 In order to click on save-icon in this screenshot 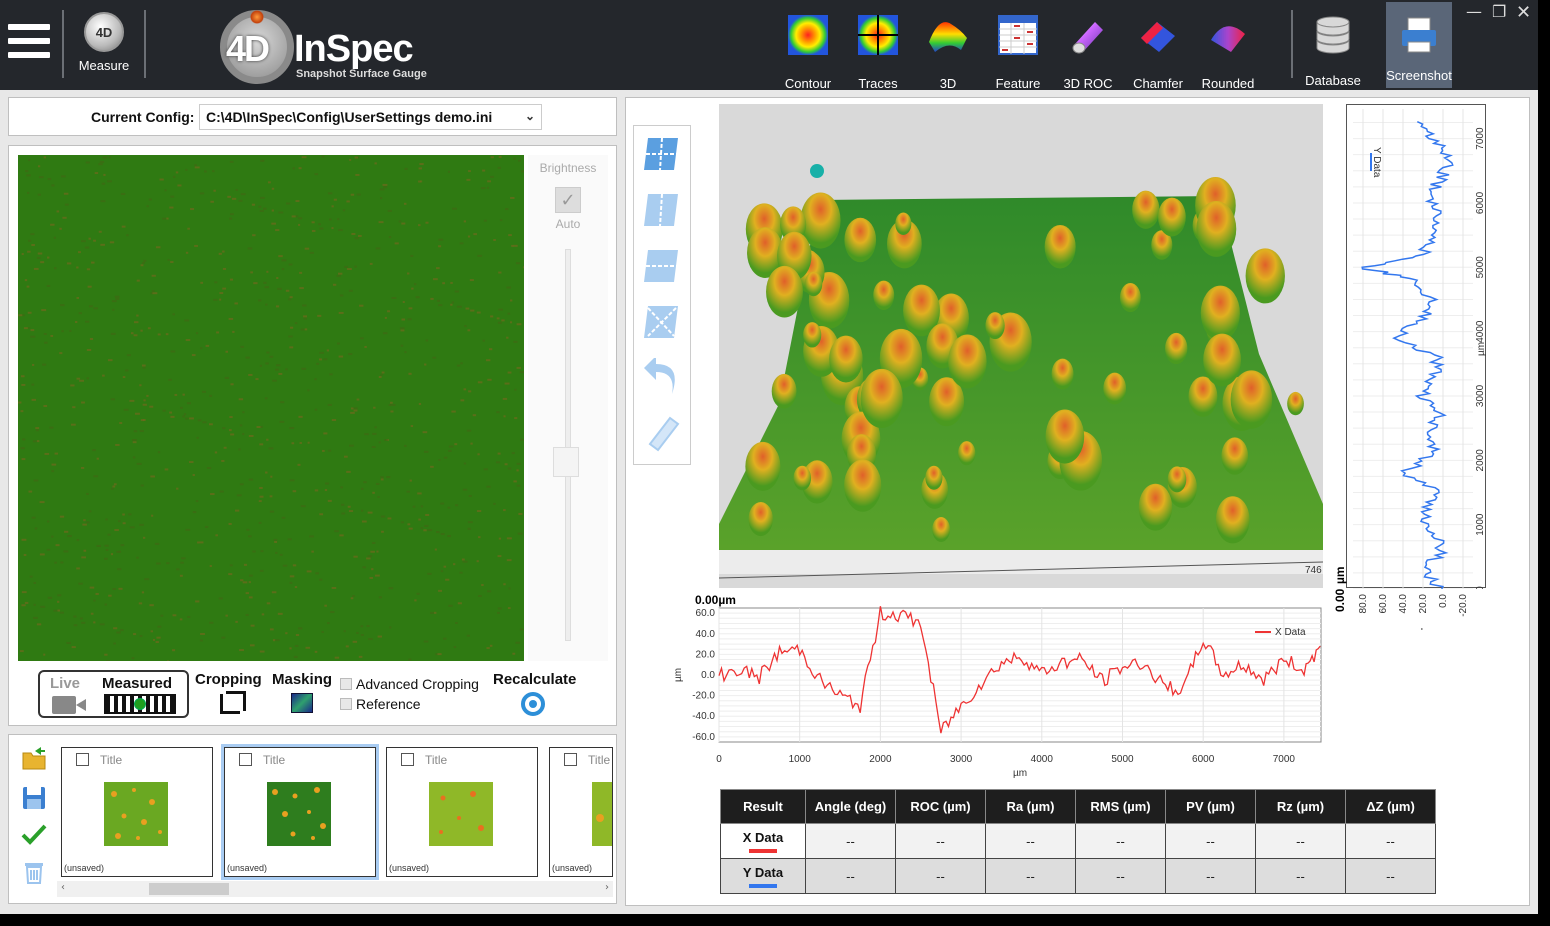, I will do `click(34, 798)`.